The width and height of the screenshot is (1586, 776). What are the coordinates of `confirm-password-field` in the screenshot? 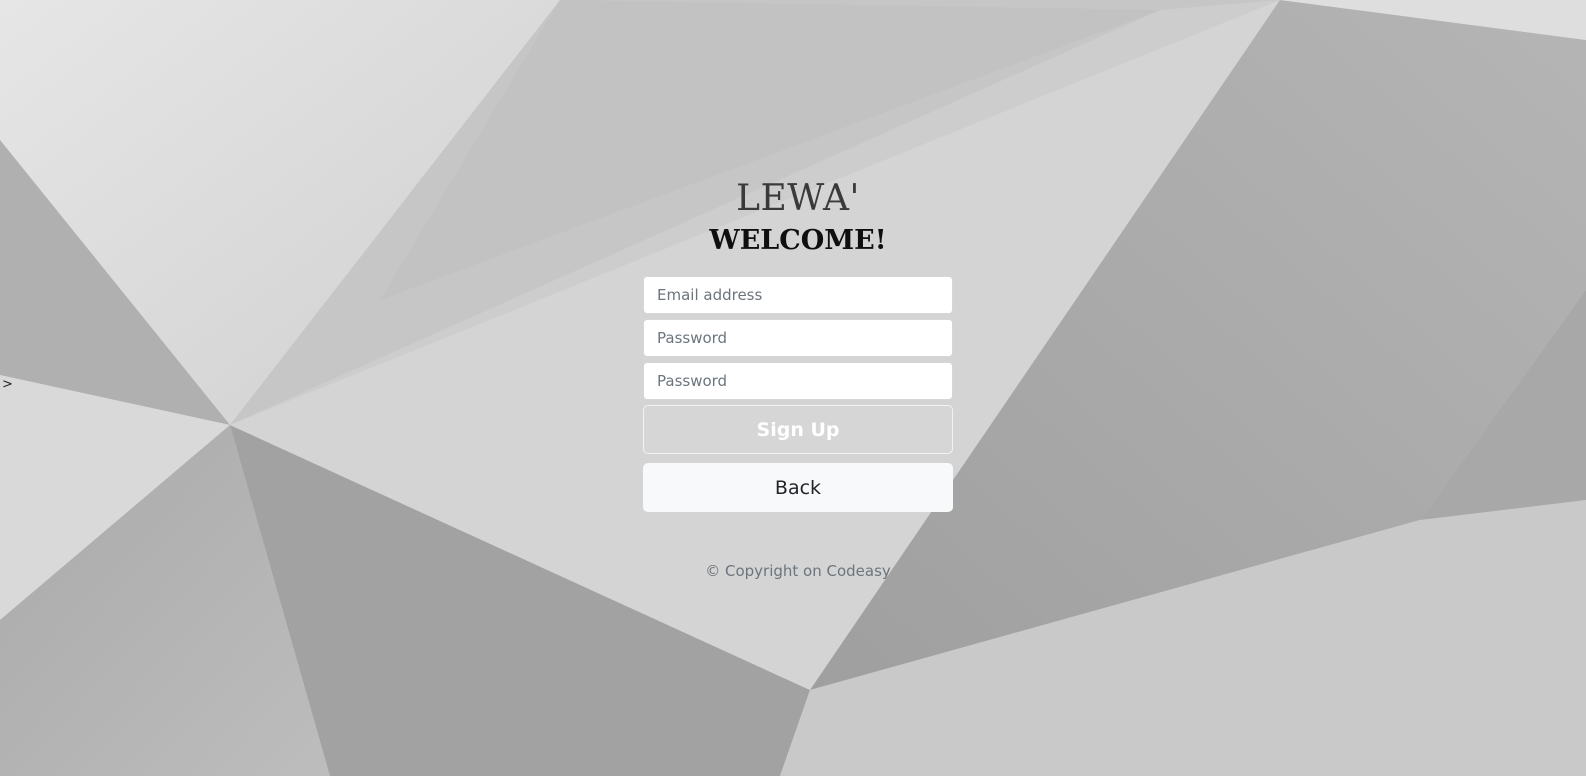 It's located at (798, 381).